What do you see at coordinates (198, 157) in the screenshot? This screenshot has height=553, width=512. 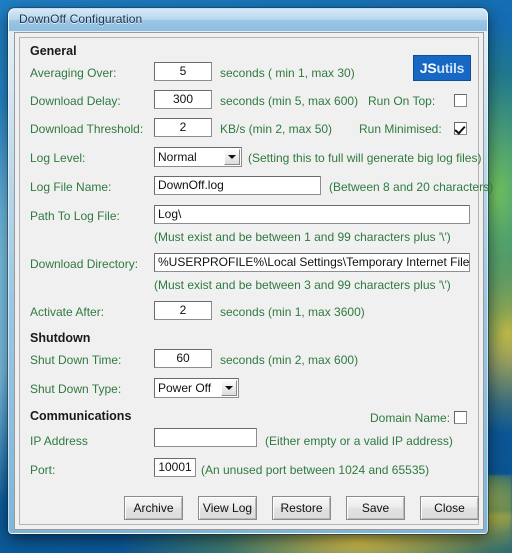 I see `dropdown-log-level: Normal` at bounding box center [198, 157].